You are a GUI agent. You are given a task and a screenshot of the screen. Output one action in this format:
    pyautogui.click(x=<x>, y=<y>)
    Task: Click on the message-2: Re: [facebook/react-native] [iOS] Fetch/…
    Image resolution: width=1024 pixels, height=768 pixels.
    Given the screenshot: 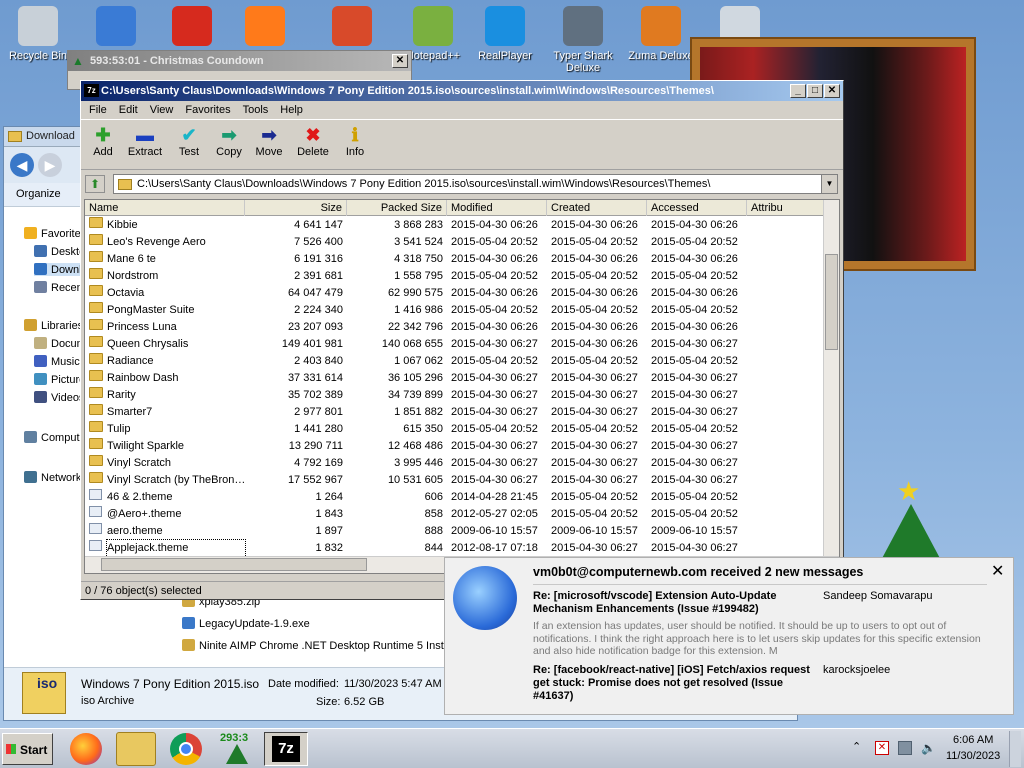 What is the action you would take?
    pyautogui.click(x=763, y=687)
    